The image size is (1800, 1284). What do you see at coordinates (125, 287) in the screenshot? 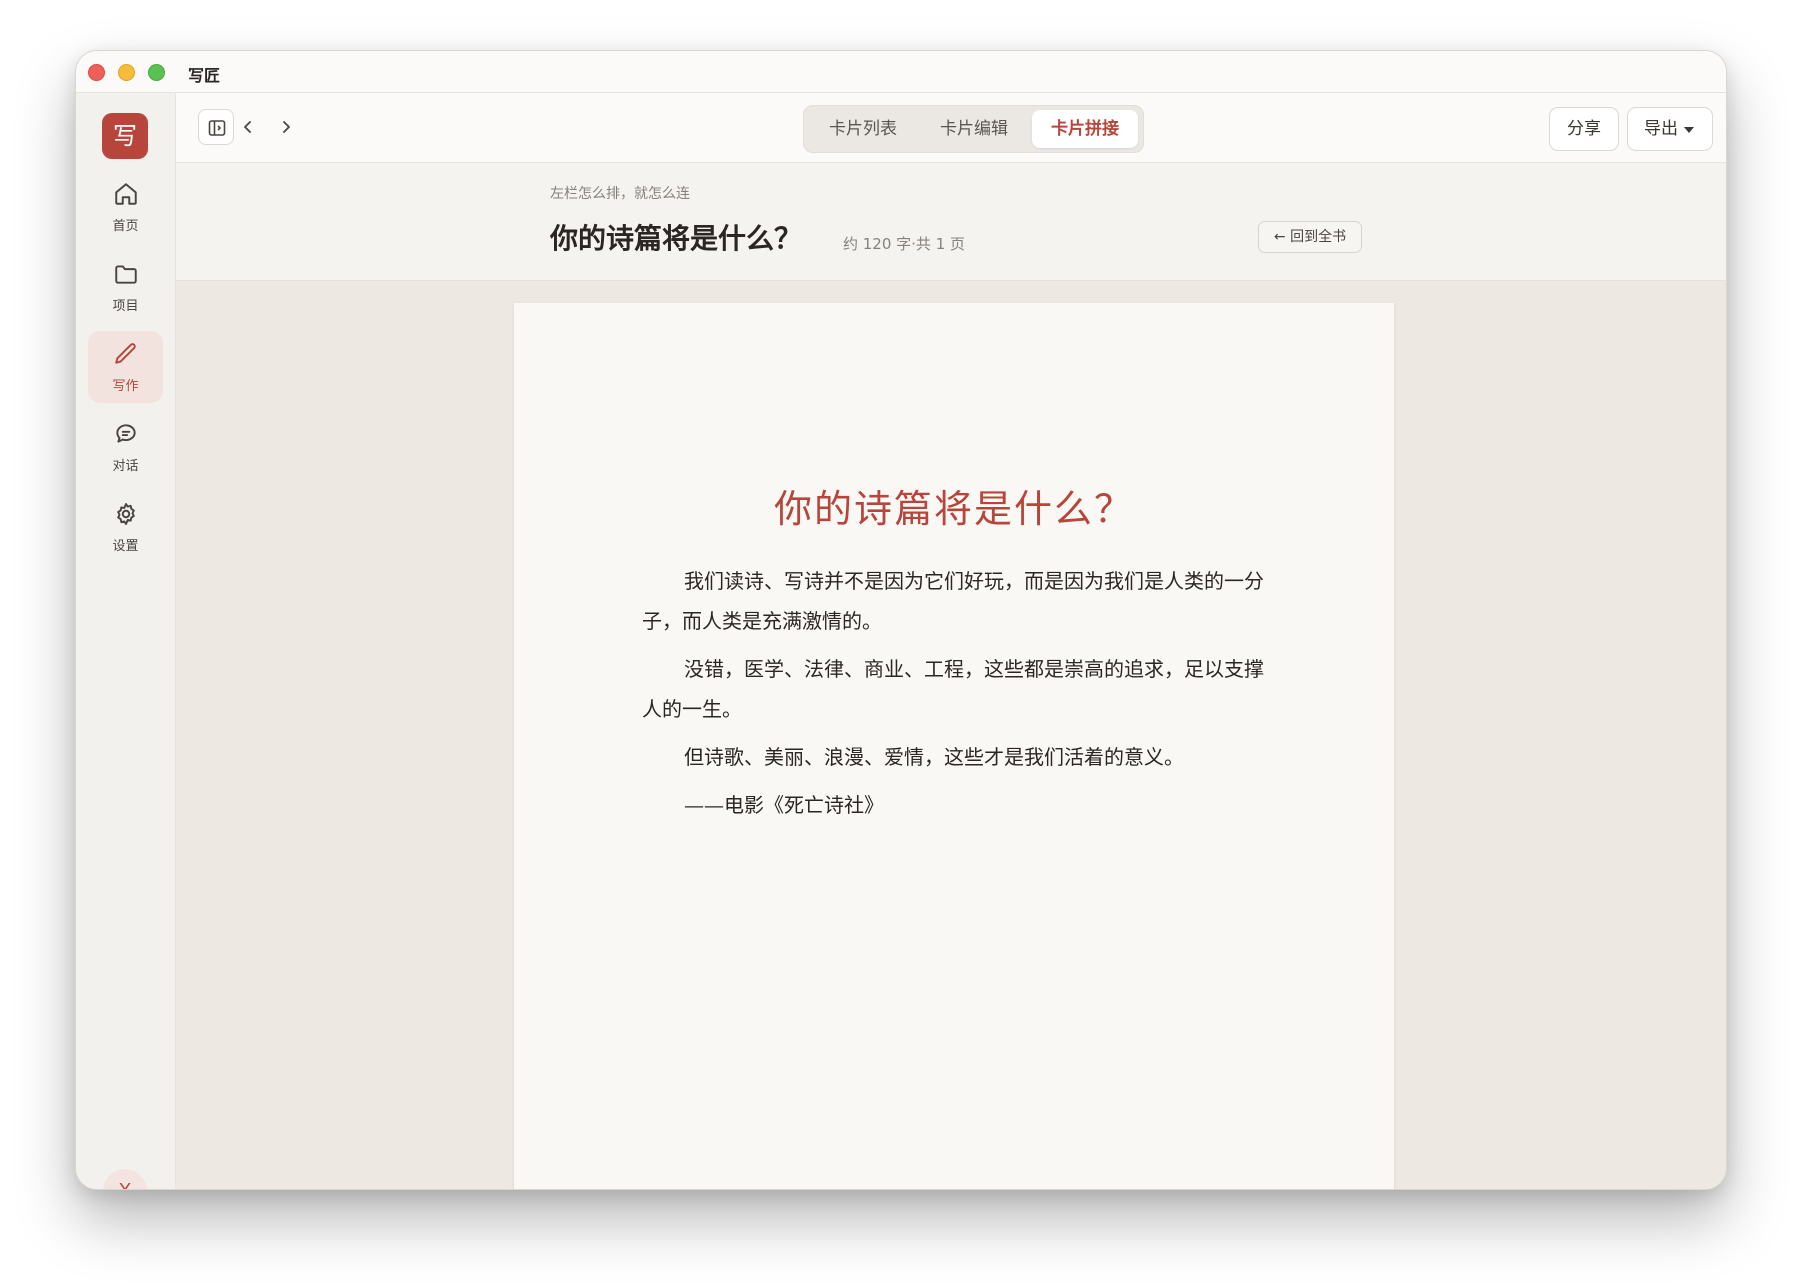
I see `sidebar-item-projects: 项目` at bounding box center [125, 287].